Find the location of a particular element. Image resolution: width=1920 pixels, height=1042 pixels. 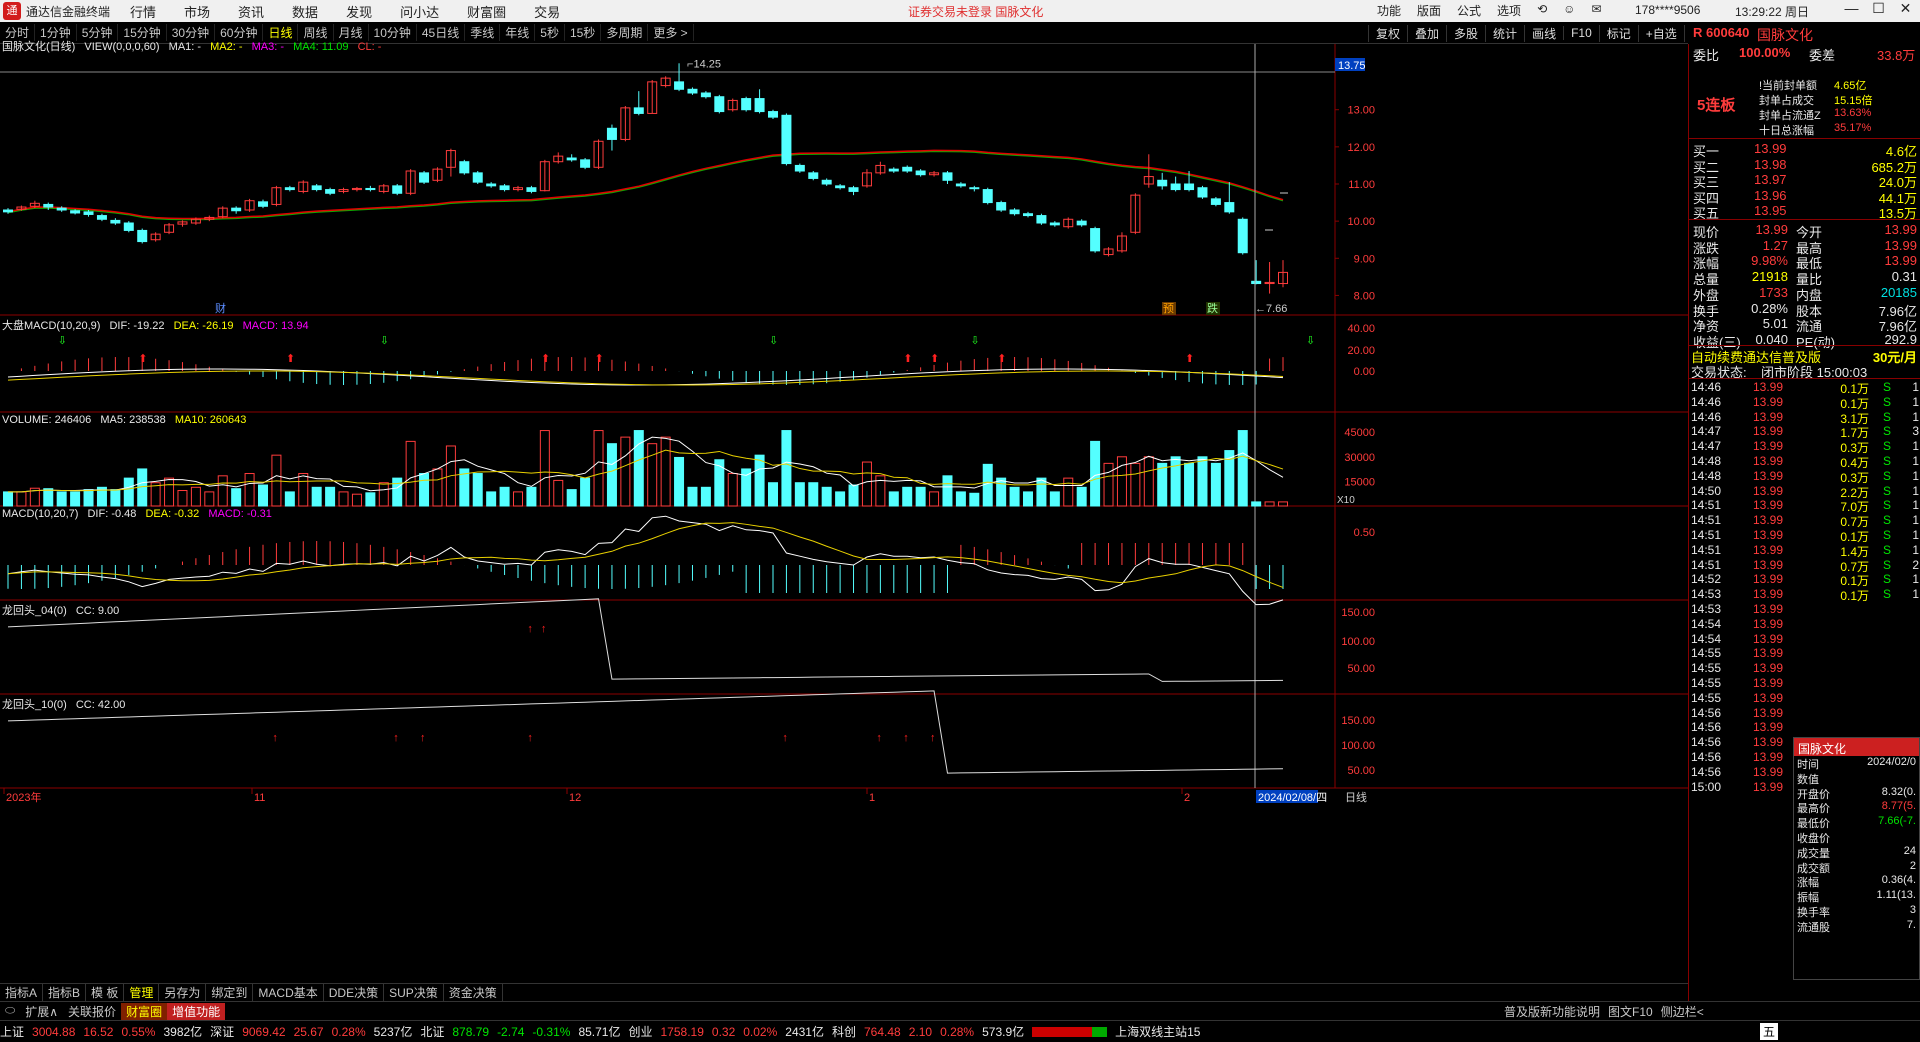

index-amount: 3982亿 is located at coordinates (183, 1032).